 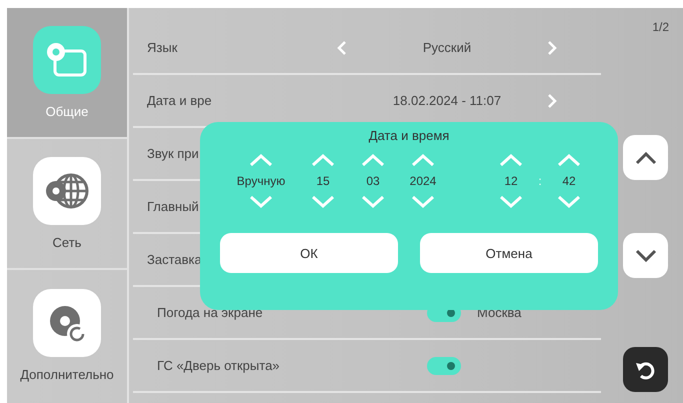 What do you see at coordinates (323, 181) in the screenshot?
I see `spinner-value: 15` at bounding box center [323, 181].